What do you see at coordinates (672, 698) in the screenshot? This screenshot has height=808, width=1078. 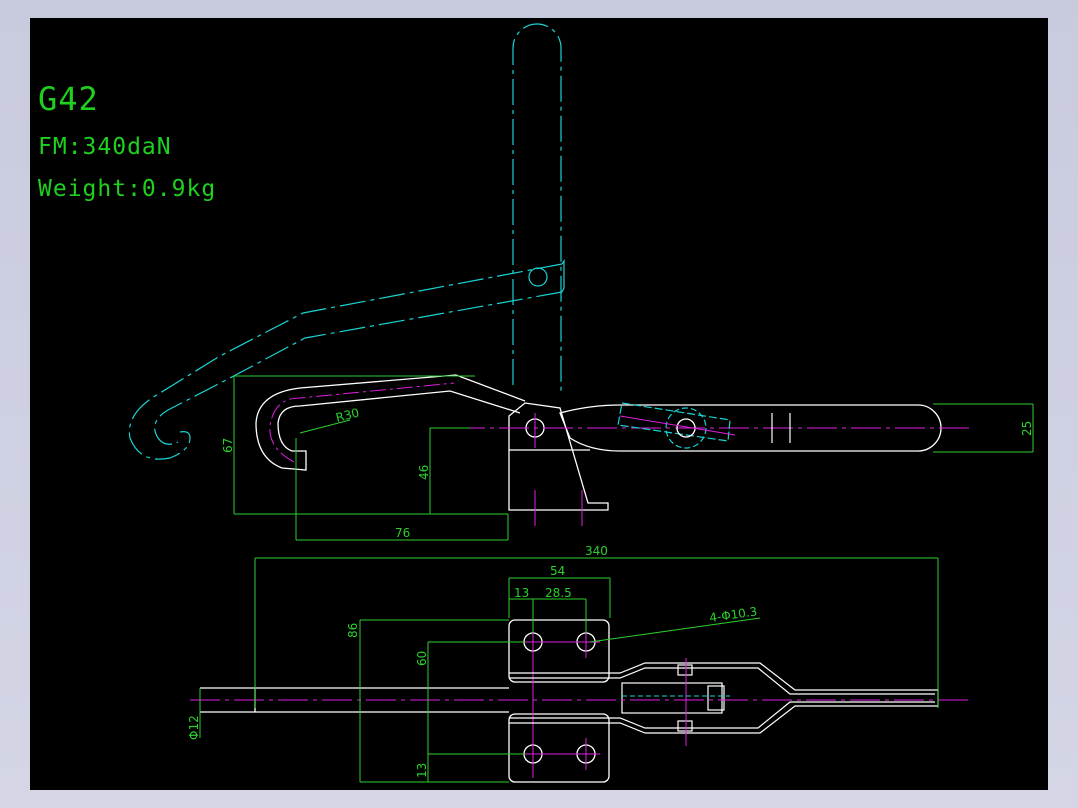 I see `pivot-block` at bounding box center [672, 698].